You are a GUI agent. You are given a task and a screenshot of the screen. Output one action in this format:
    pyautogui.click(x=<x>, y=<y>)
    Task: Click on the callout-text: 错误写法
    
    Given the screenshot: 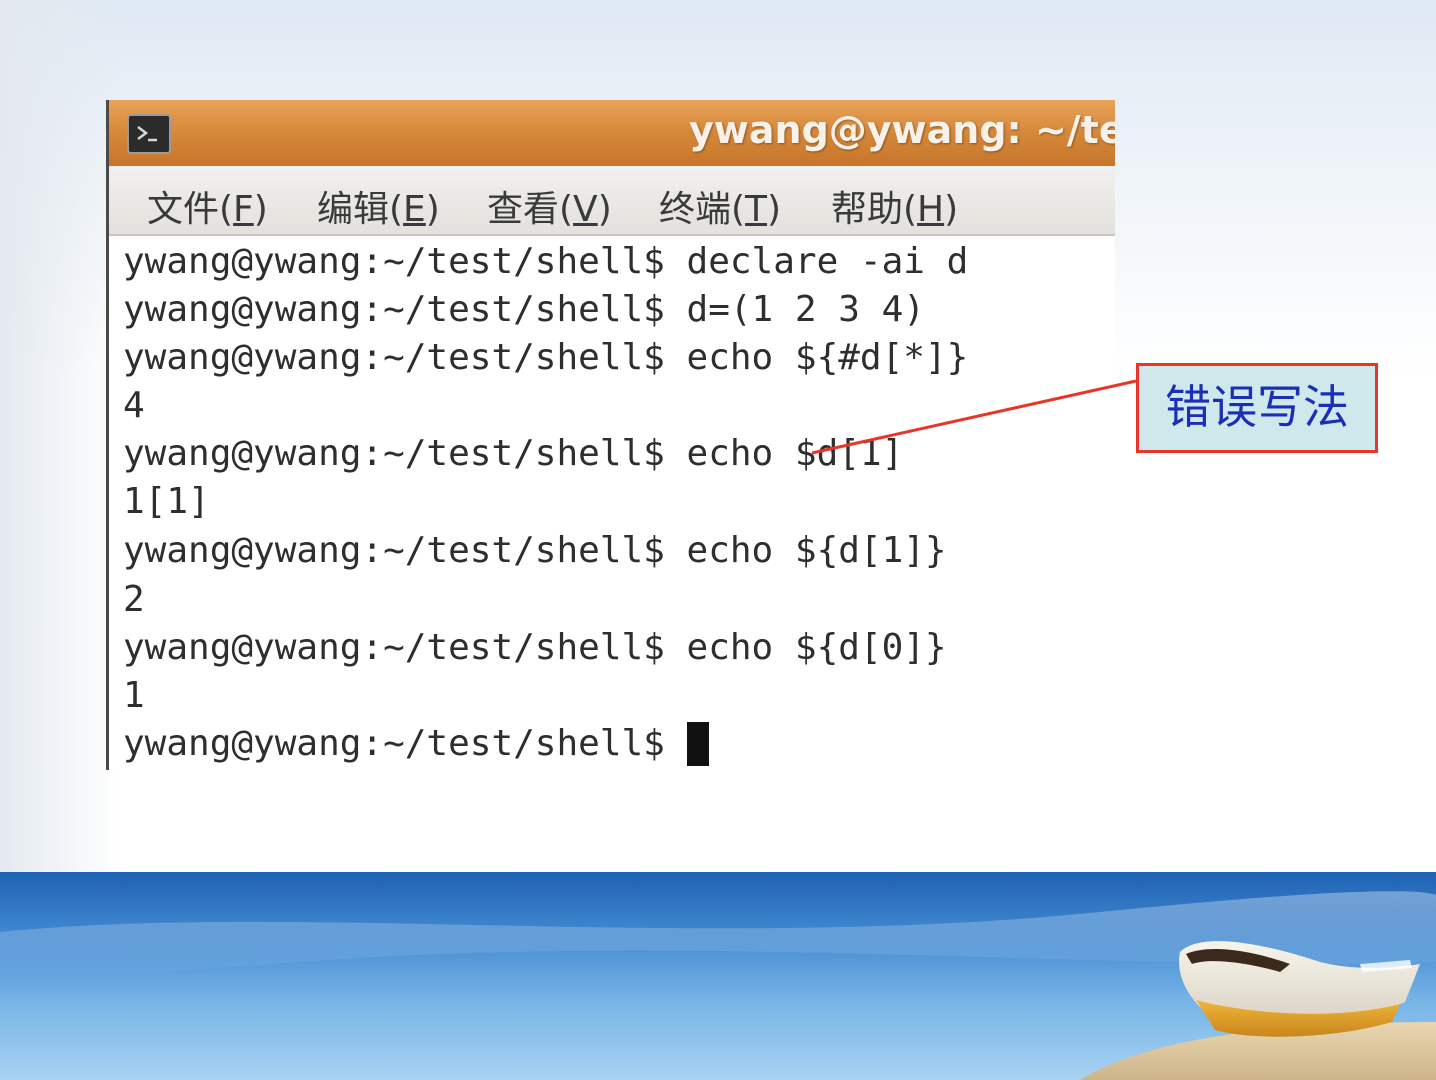 What is the action you would take?
    pyautogui.click(x=1257, y=407)
    